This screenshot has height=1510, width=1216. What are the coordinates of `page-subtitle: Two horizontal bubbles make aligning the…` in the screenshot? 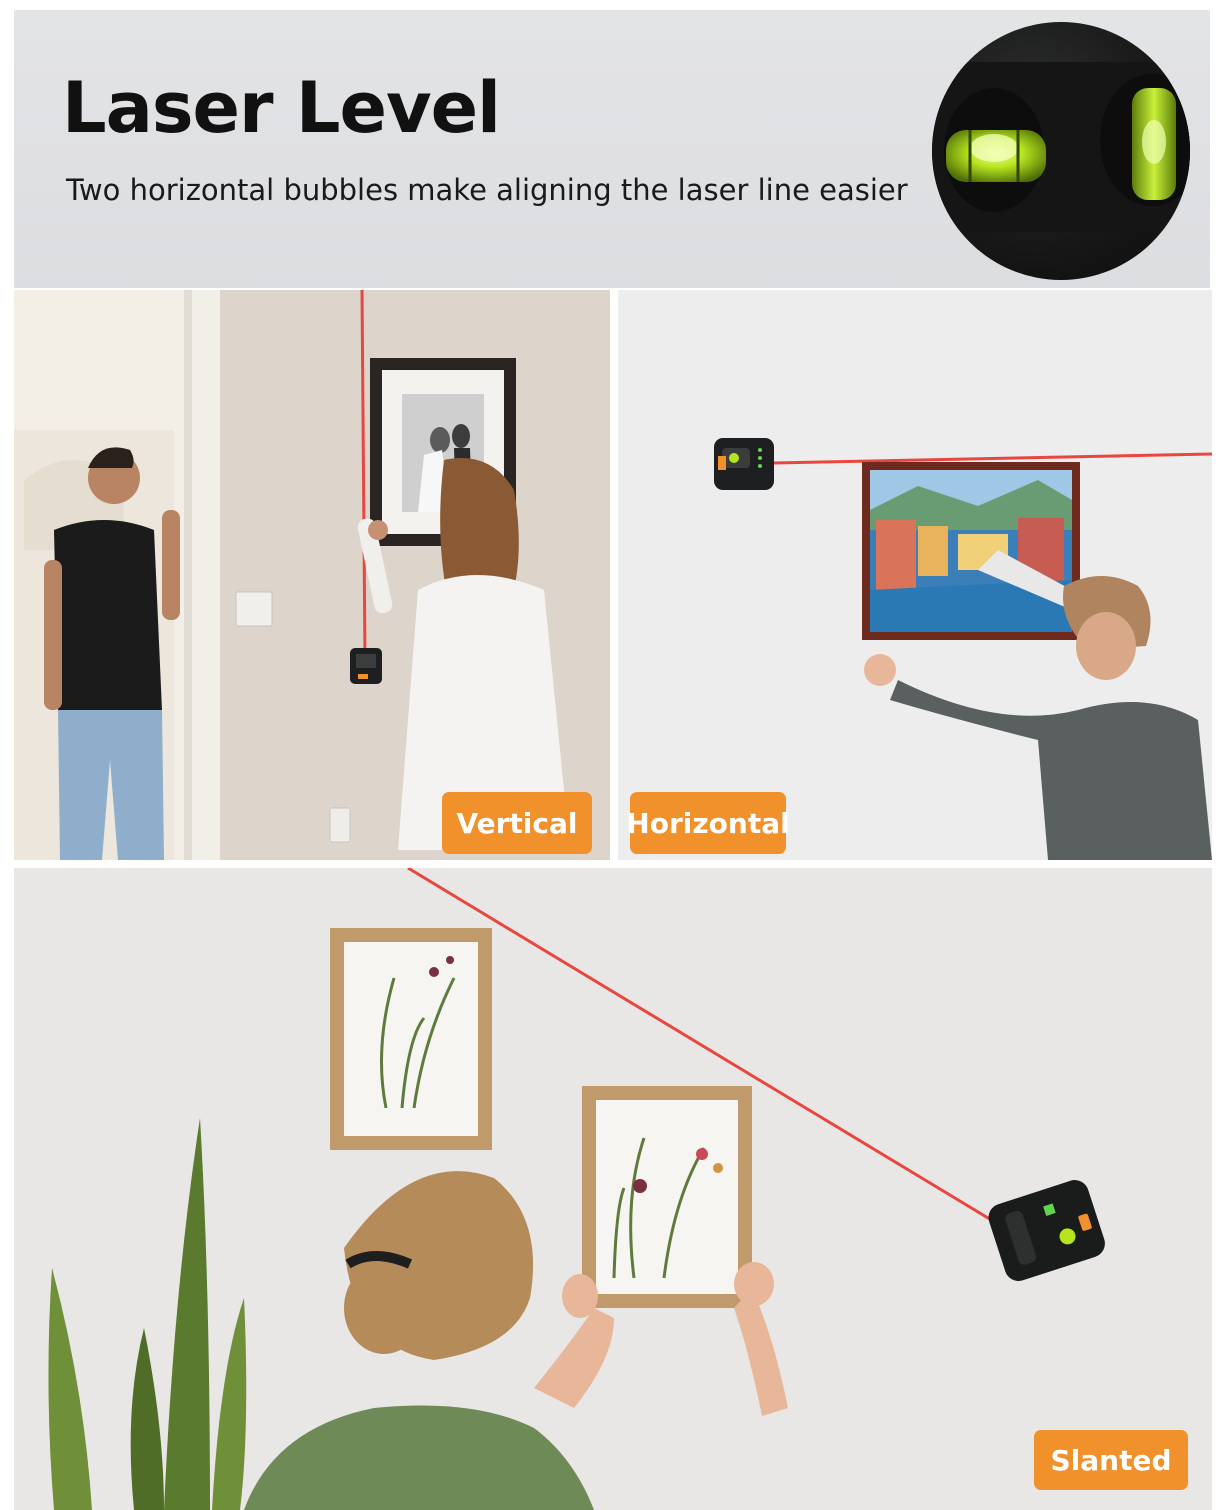 It's located at (487, 190).